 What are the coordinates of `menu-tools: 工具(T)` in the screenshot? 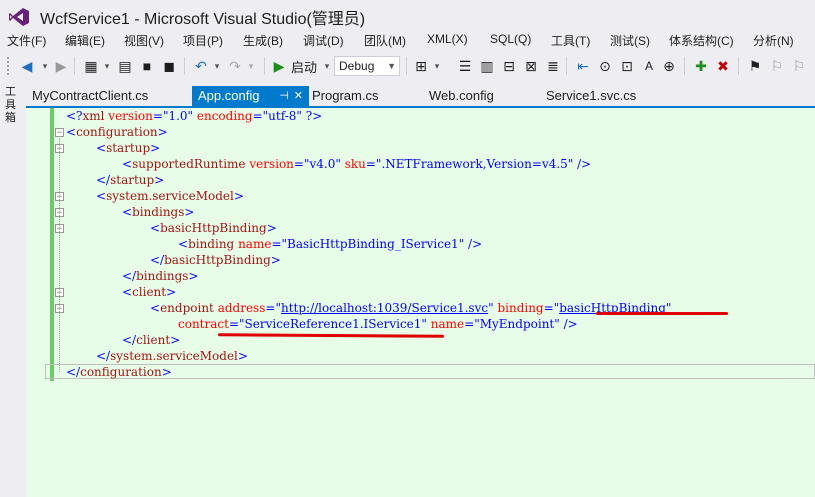 It's located at (570, 40).